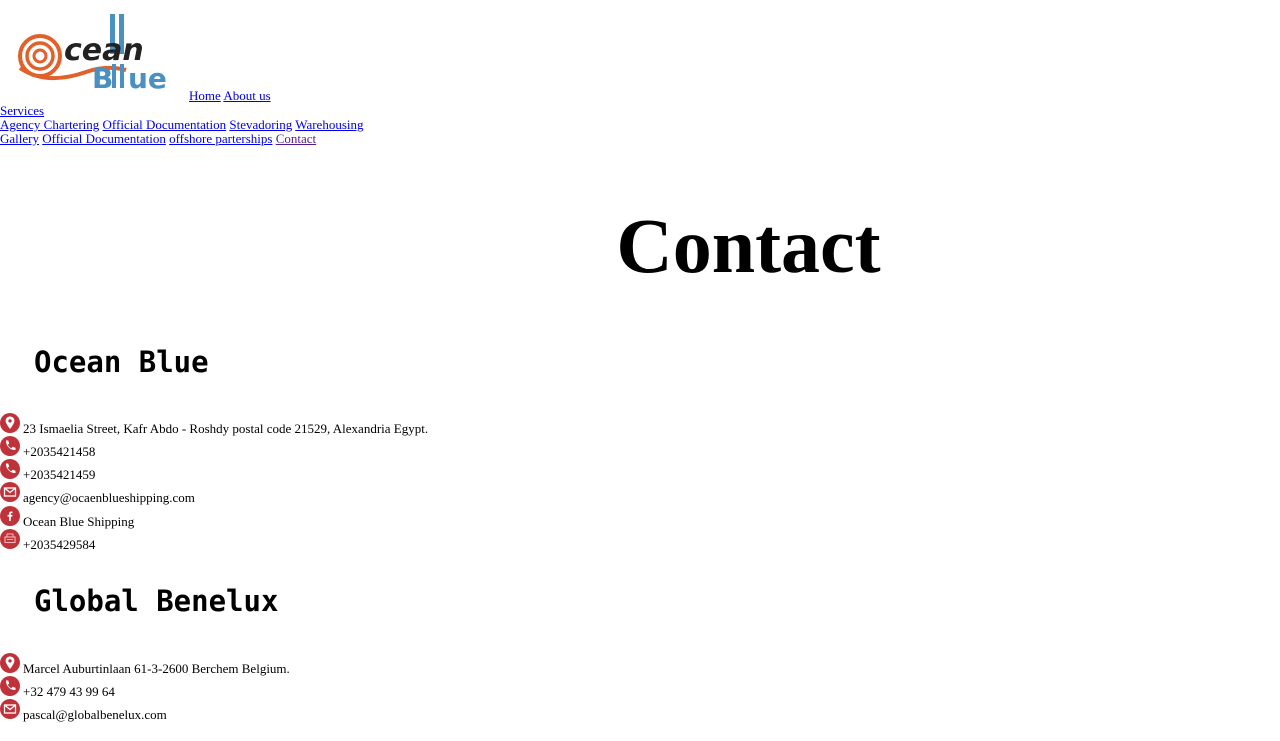 The image size is (1280, 741). I want to click on email-text: agency@ocaenblueshipping.com, so click(109, 497).